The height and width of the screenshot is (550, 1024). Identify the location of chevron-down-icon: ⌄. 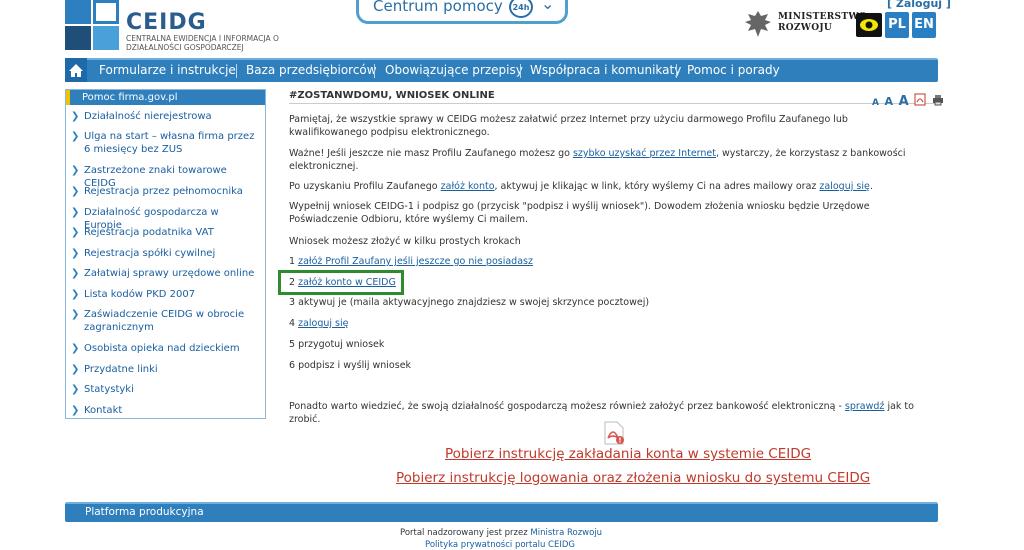
(548, 6).